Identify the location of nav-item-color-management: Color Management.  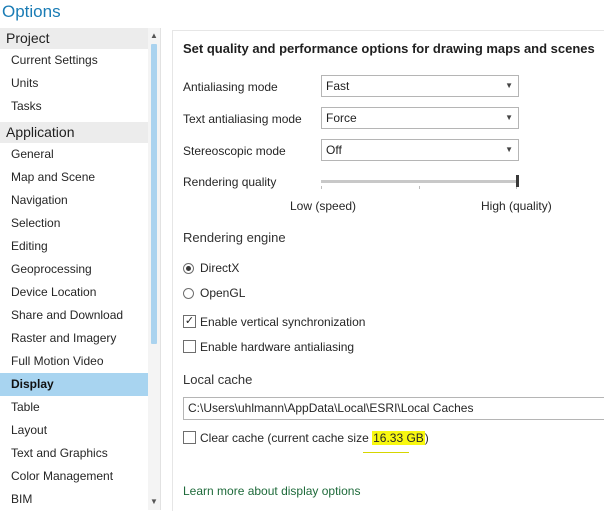
(74, 476).